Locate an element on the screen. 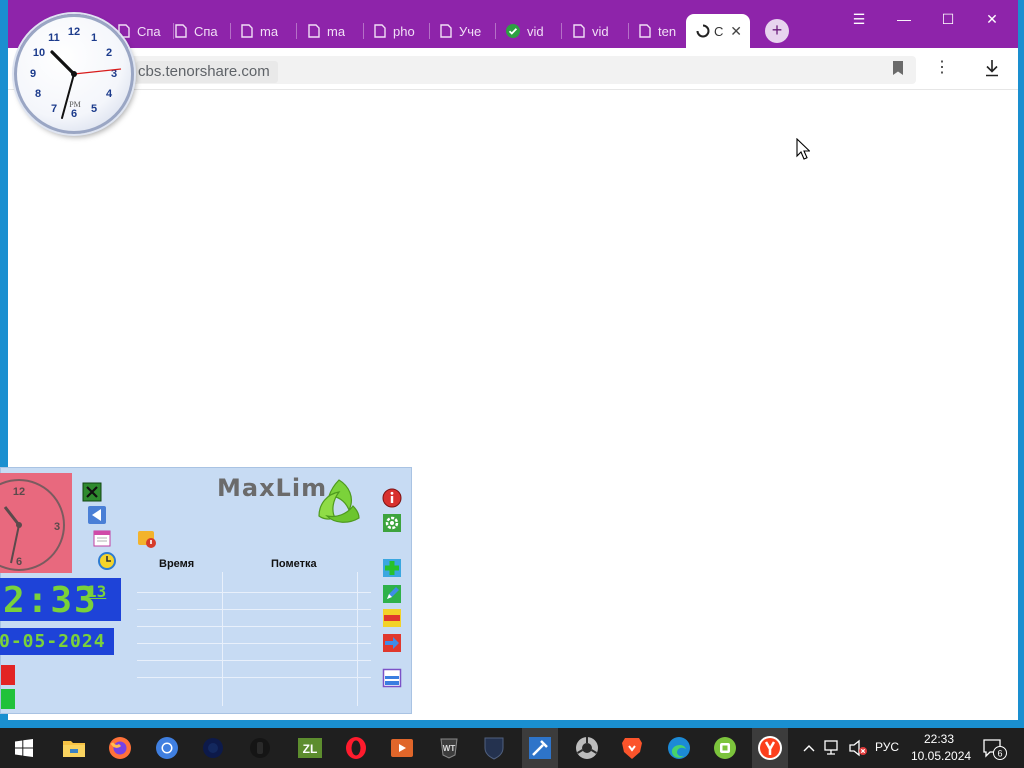  add-icon is located at coordinates (392, 568).